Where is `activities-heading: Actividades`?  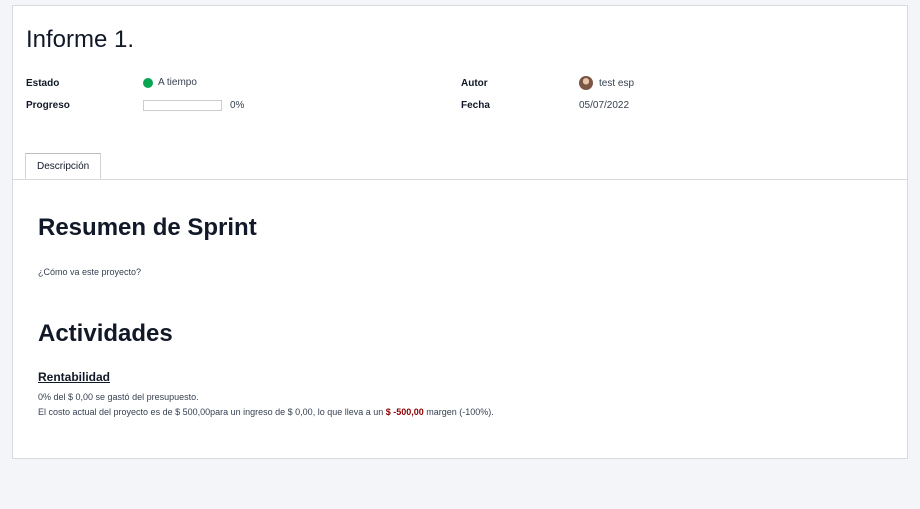 activities-heading: Actividades is located at coordinates (105, 333).